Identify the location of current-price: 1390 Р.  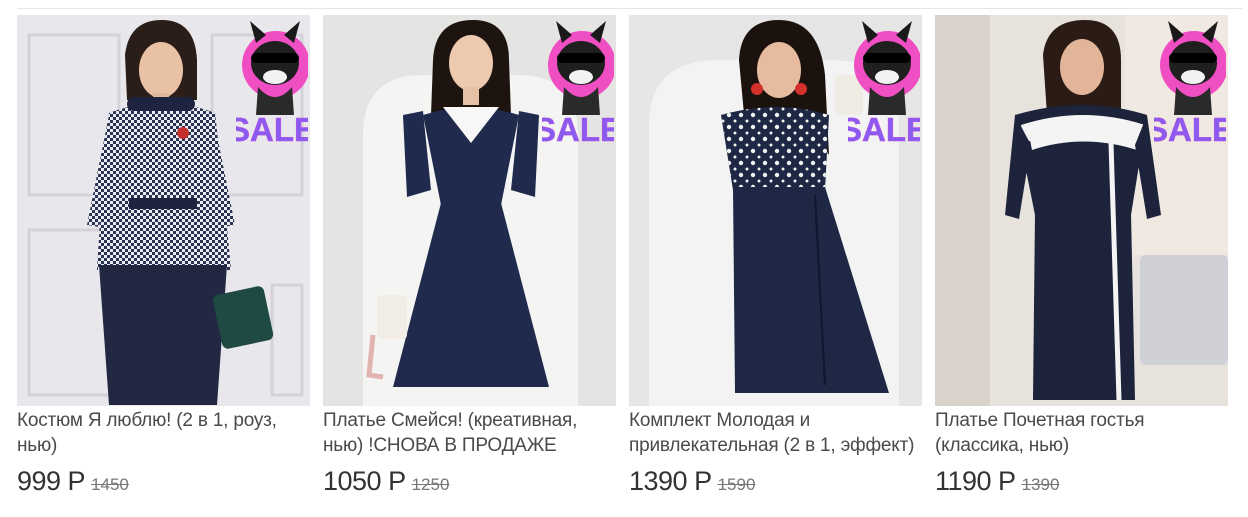
(670, 481).